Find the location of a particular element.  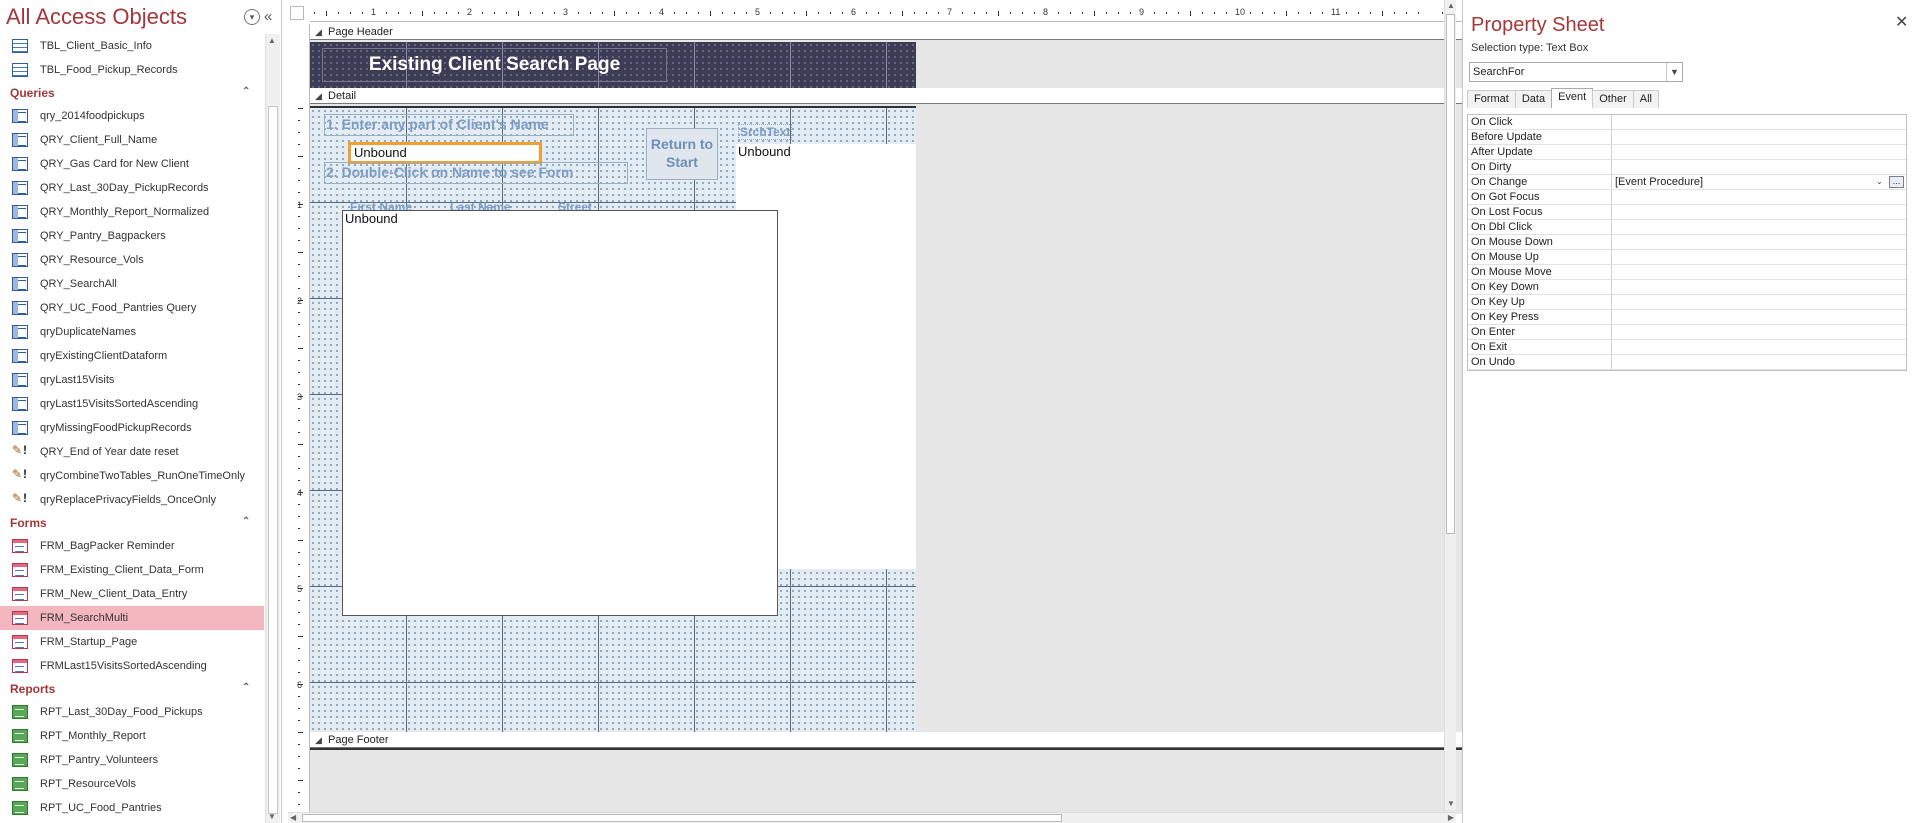

selected-control-dropdown: SearchFor ▼ is located at coordinates (1576, 72).